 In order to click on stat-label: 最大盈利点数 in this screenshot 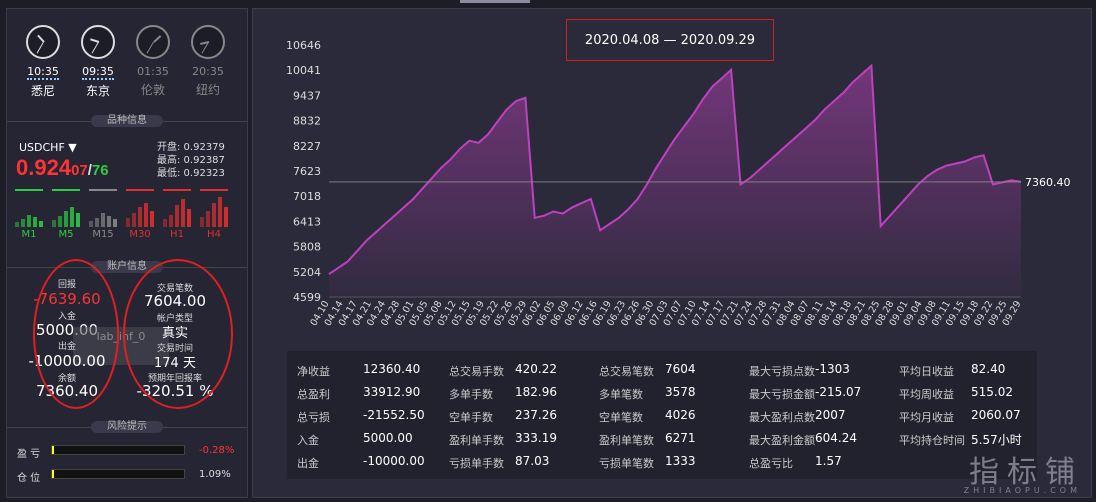, I will do `click(782, 417)`.